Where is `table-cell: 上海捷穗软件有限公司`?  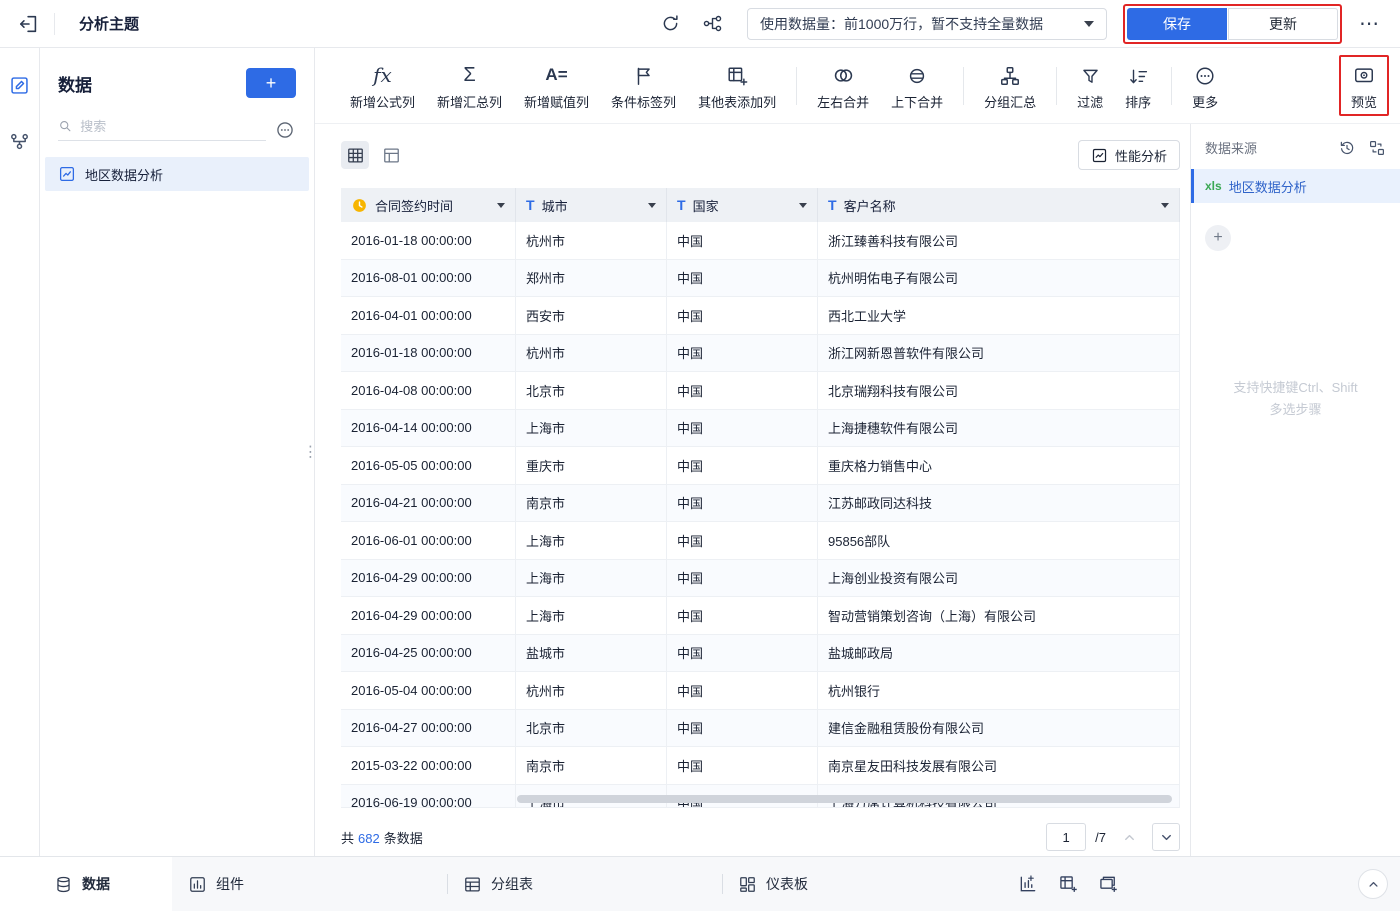 table-cell: 上海捷穗软件有限公司 is located at coordinates (999, 427).